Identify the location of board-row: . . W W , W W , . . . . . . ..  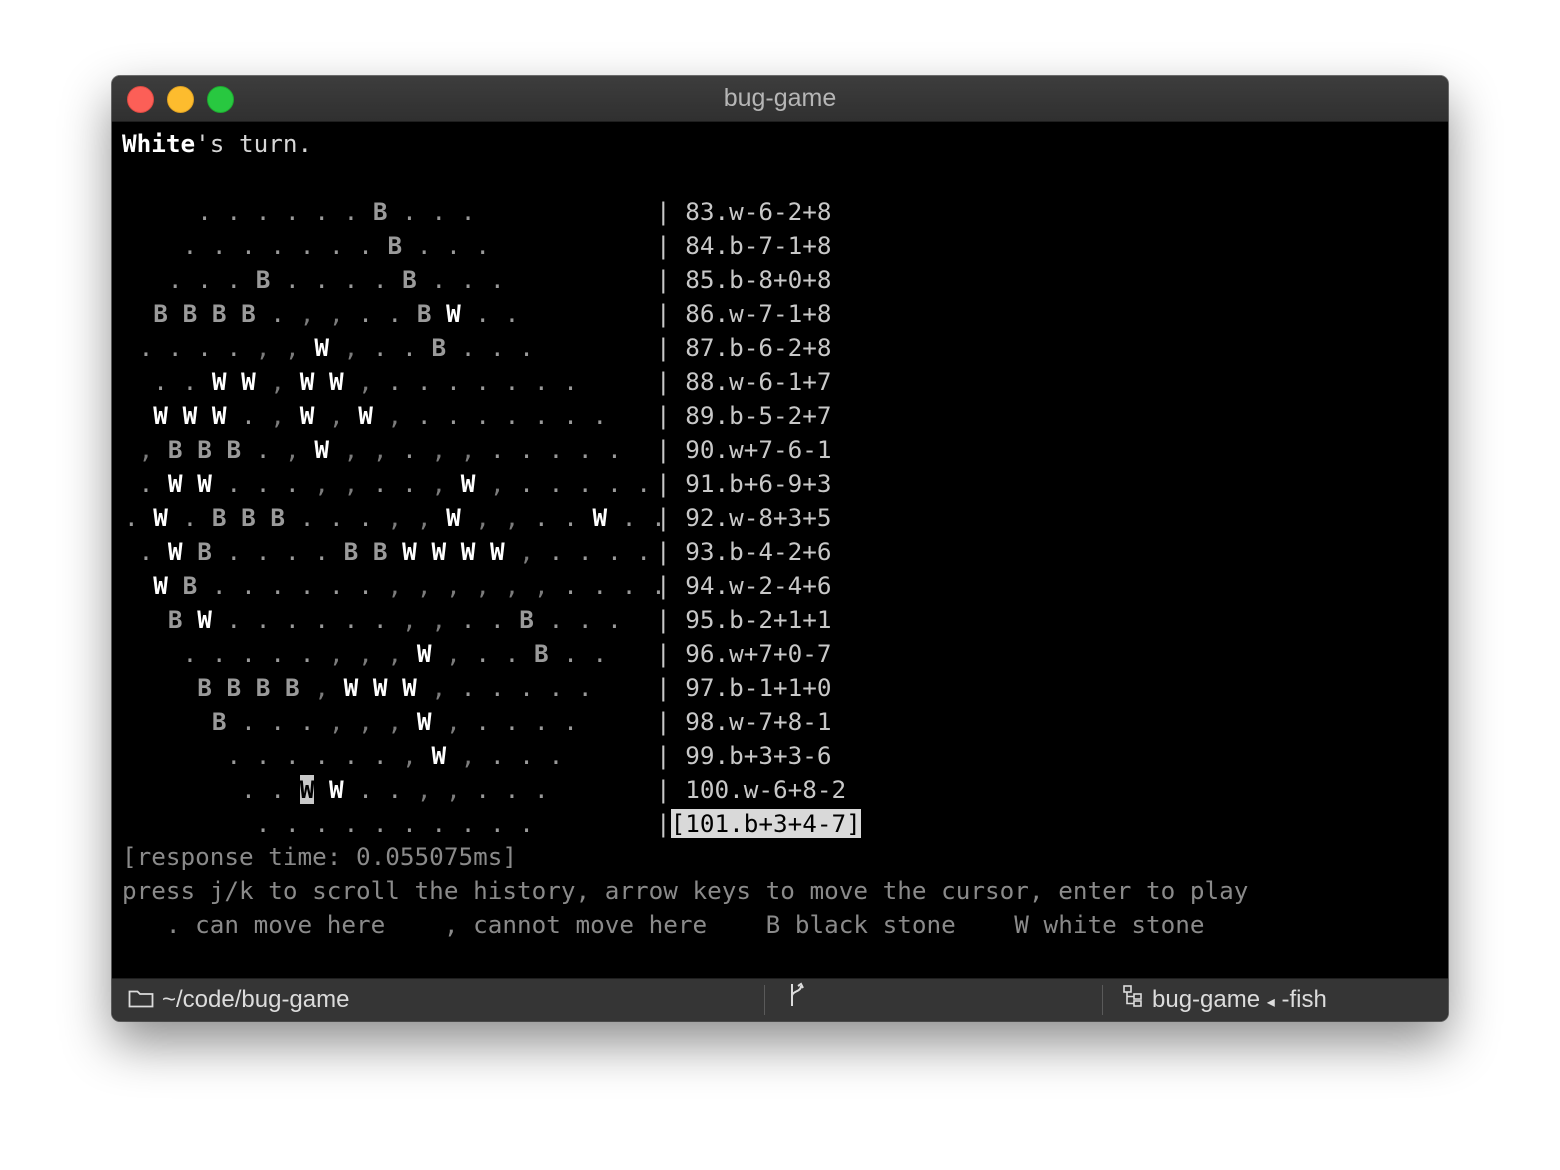
(351, 382).